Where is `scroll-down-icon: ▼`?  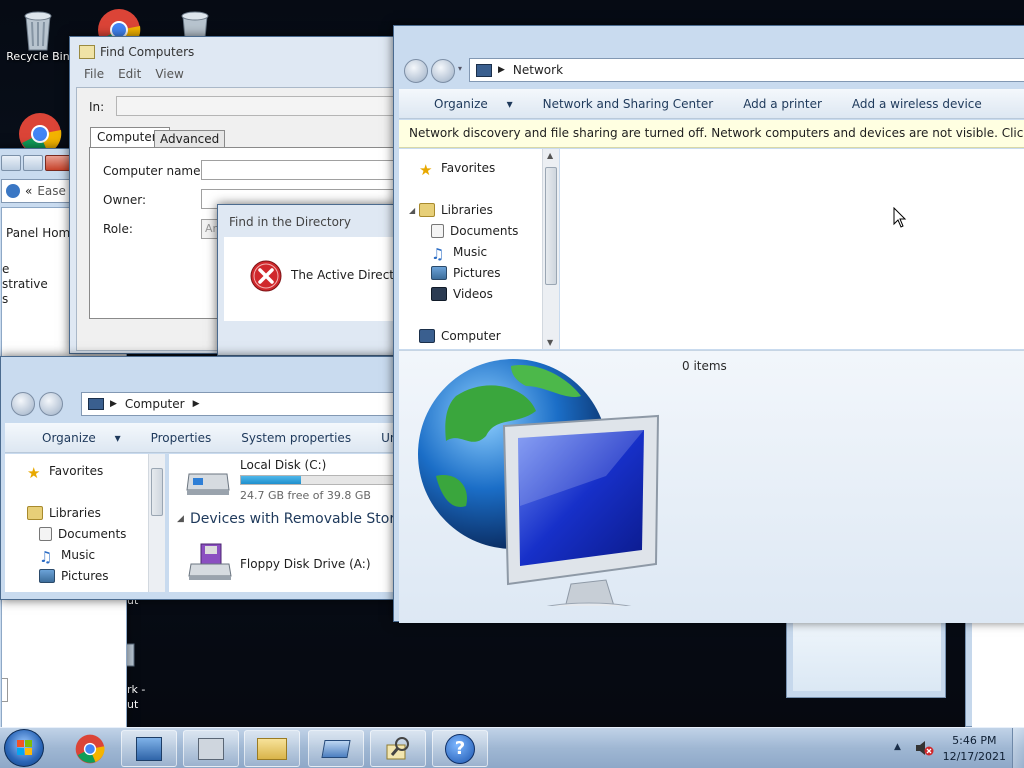 scroll-down-icon: ▼ is located at coordinates (550, 342).